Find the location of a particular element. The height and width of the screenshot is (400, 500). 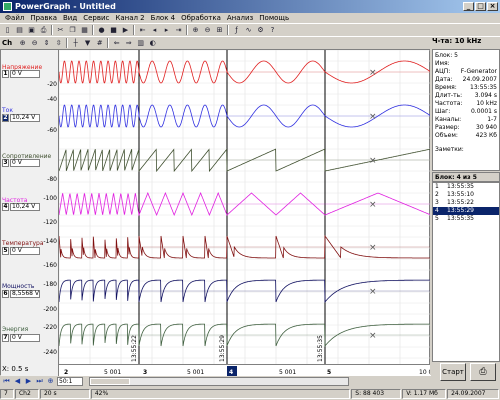

block-list-item: 3 13:55:22 is located at coordinates (466, 203).